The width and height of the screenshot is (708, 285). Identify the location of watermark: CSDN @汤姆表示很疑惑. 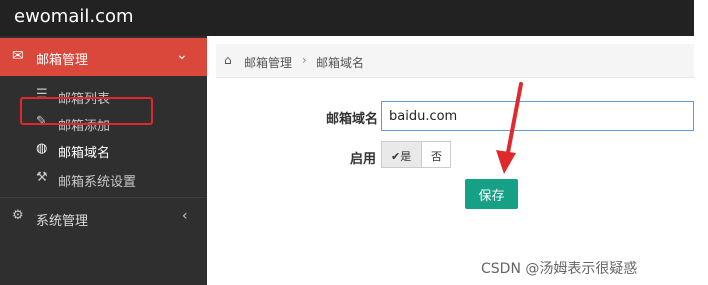
(559, 269).